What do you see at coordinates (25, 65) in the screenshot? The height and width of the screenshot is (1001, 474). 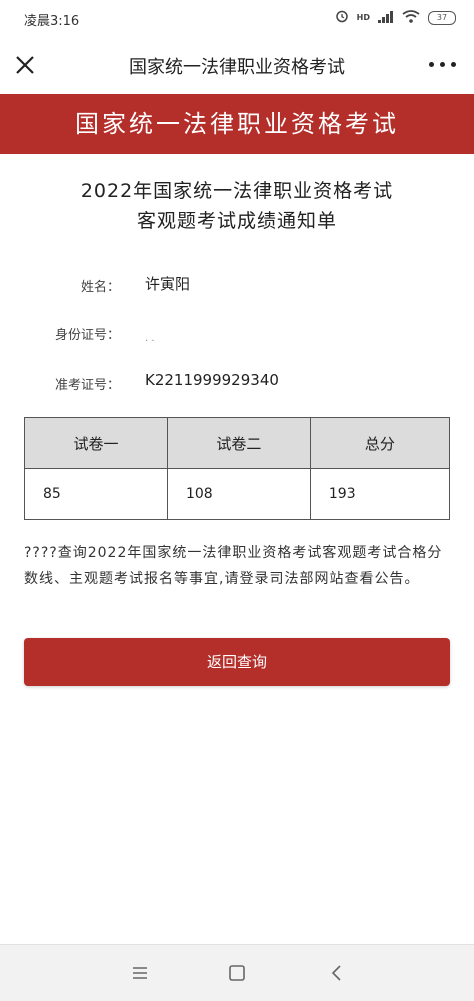 I see `close-icon` at bounding box center [25, 65].